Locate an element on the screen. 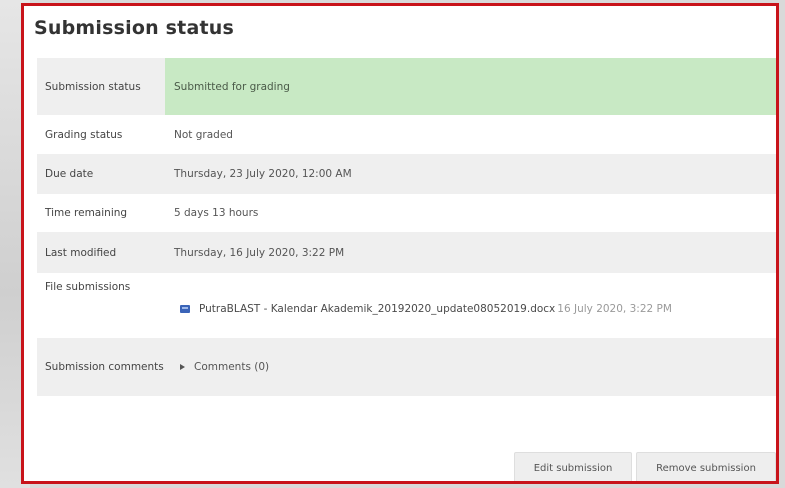 Image resolution: width=785 pixels, height=488 pixels. caret-right-icon is located at coordinates (182, 367).